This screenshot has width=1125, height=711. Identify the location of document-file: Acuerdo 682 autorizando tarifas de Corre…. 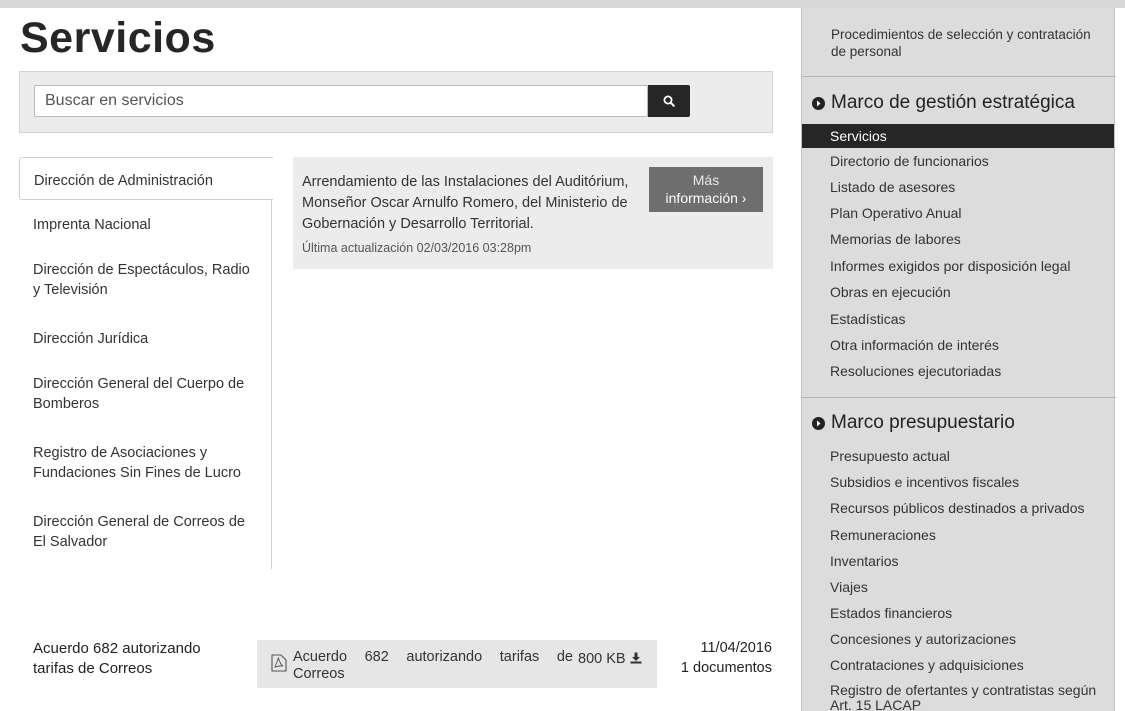
(457, 664).